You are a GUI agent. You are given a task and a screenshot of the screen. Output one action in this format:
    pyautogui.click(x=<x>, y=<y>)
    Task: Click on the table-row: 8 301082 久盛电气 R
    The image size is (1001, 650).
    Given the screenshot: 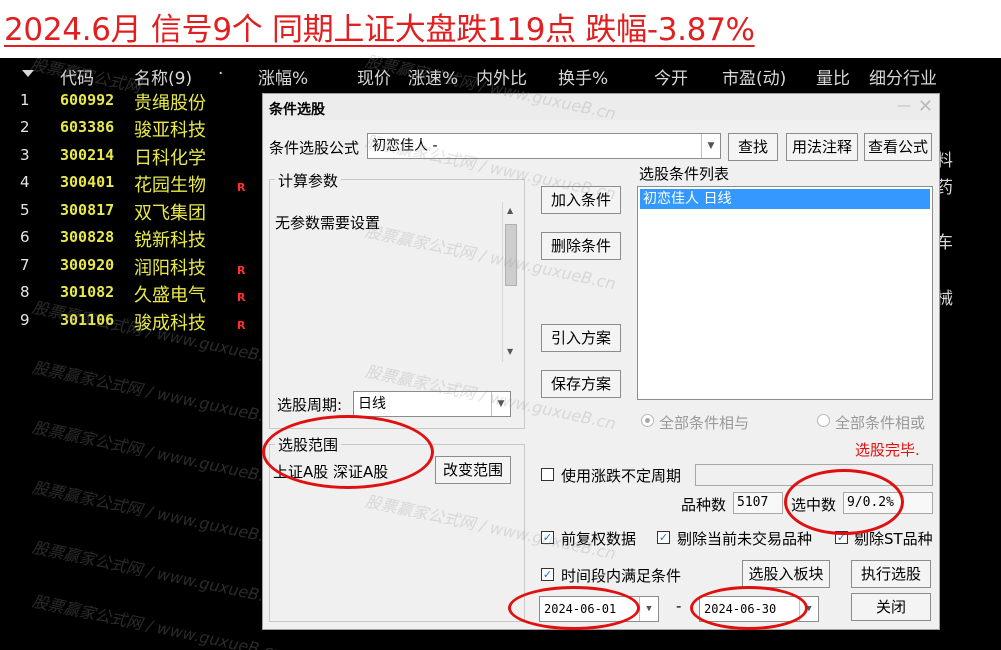 What is the action you would take?
    pyautogui.click(x=130, y=294)
    